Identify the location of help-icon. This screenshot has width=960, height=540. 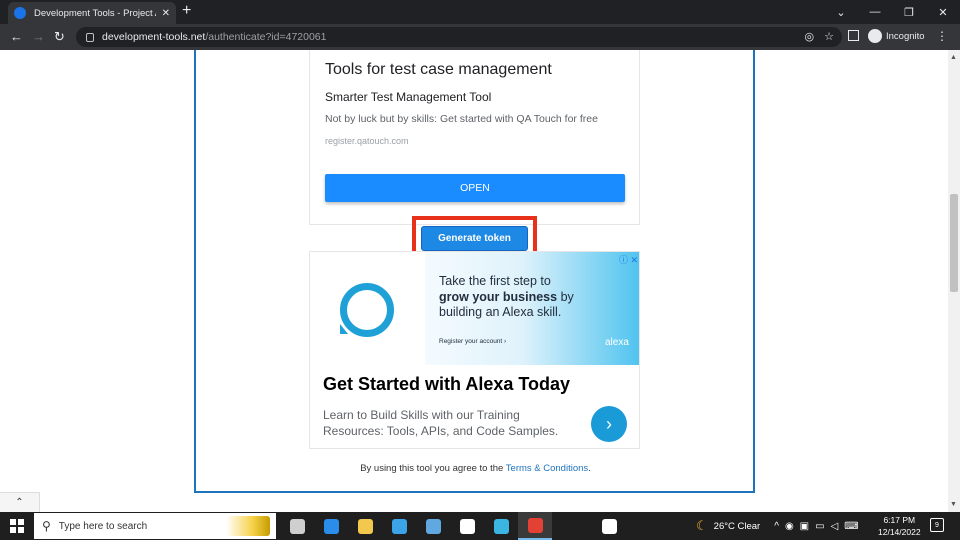
(609, 526).